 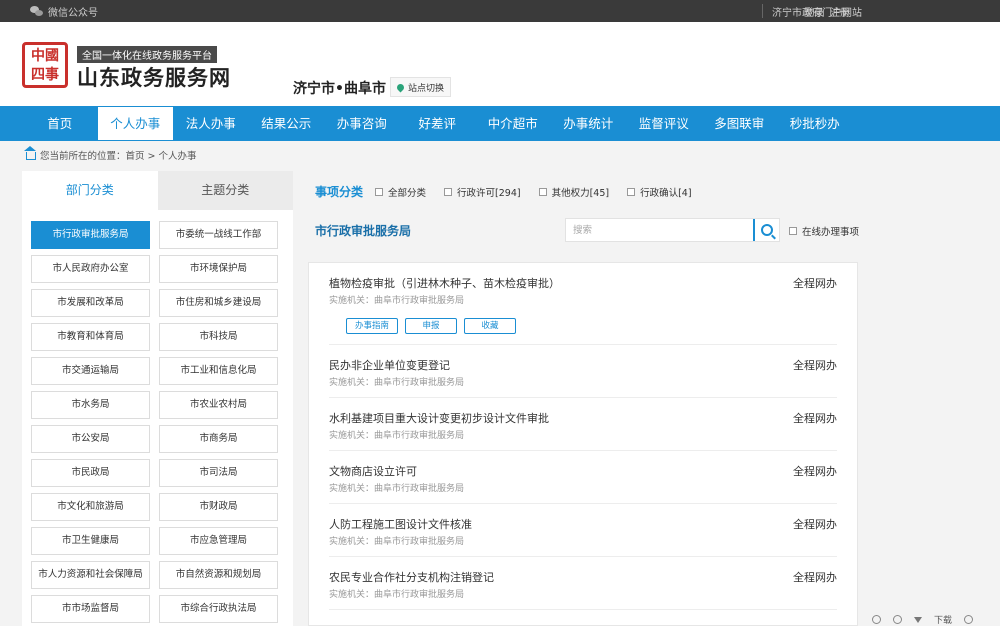 I want to click on dept-button: 市水务局, so click(x=90, y=405).